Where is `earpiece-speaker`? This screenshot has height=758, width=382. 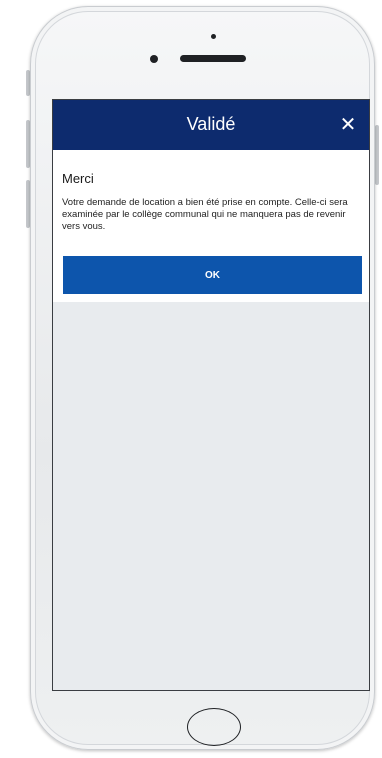
earpiece-speaker is located at coordinates (213, 58).